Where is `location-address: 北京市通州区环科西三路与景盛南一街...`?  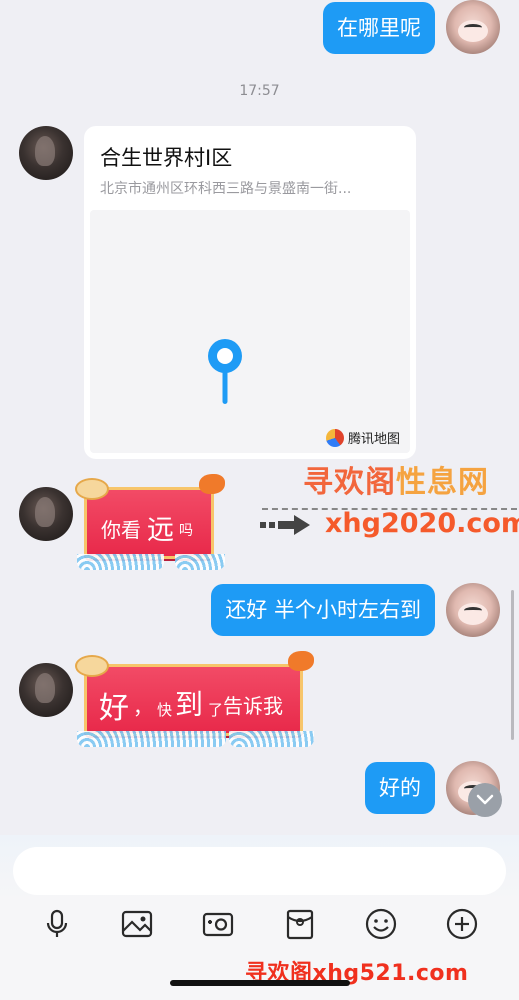
location-address: 北京市通州区环科西三路与景盛南一街... is located at coordinates (226, 189).